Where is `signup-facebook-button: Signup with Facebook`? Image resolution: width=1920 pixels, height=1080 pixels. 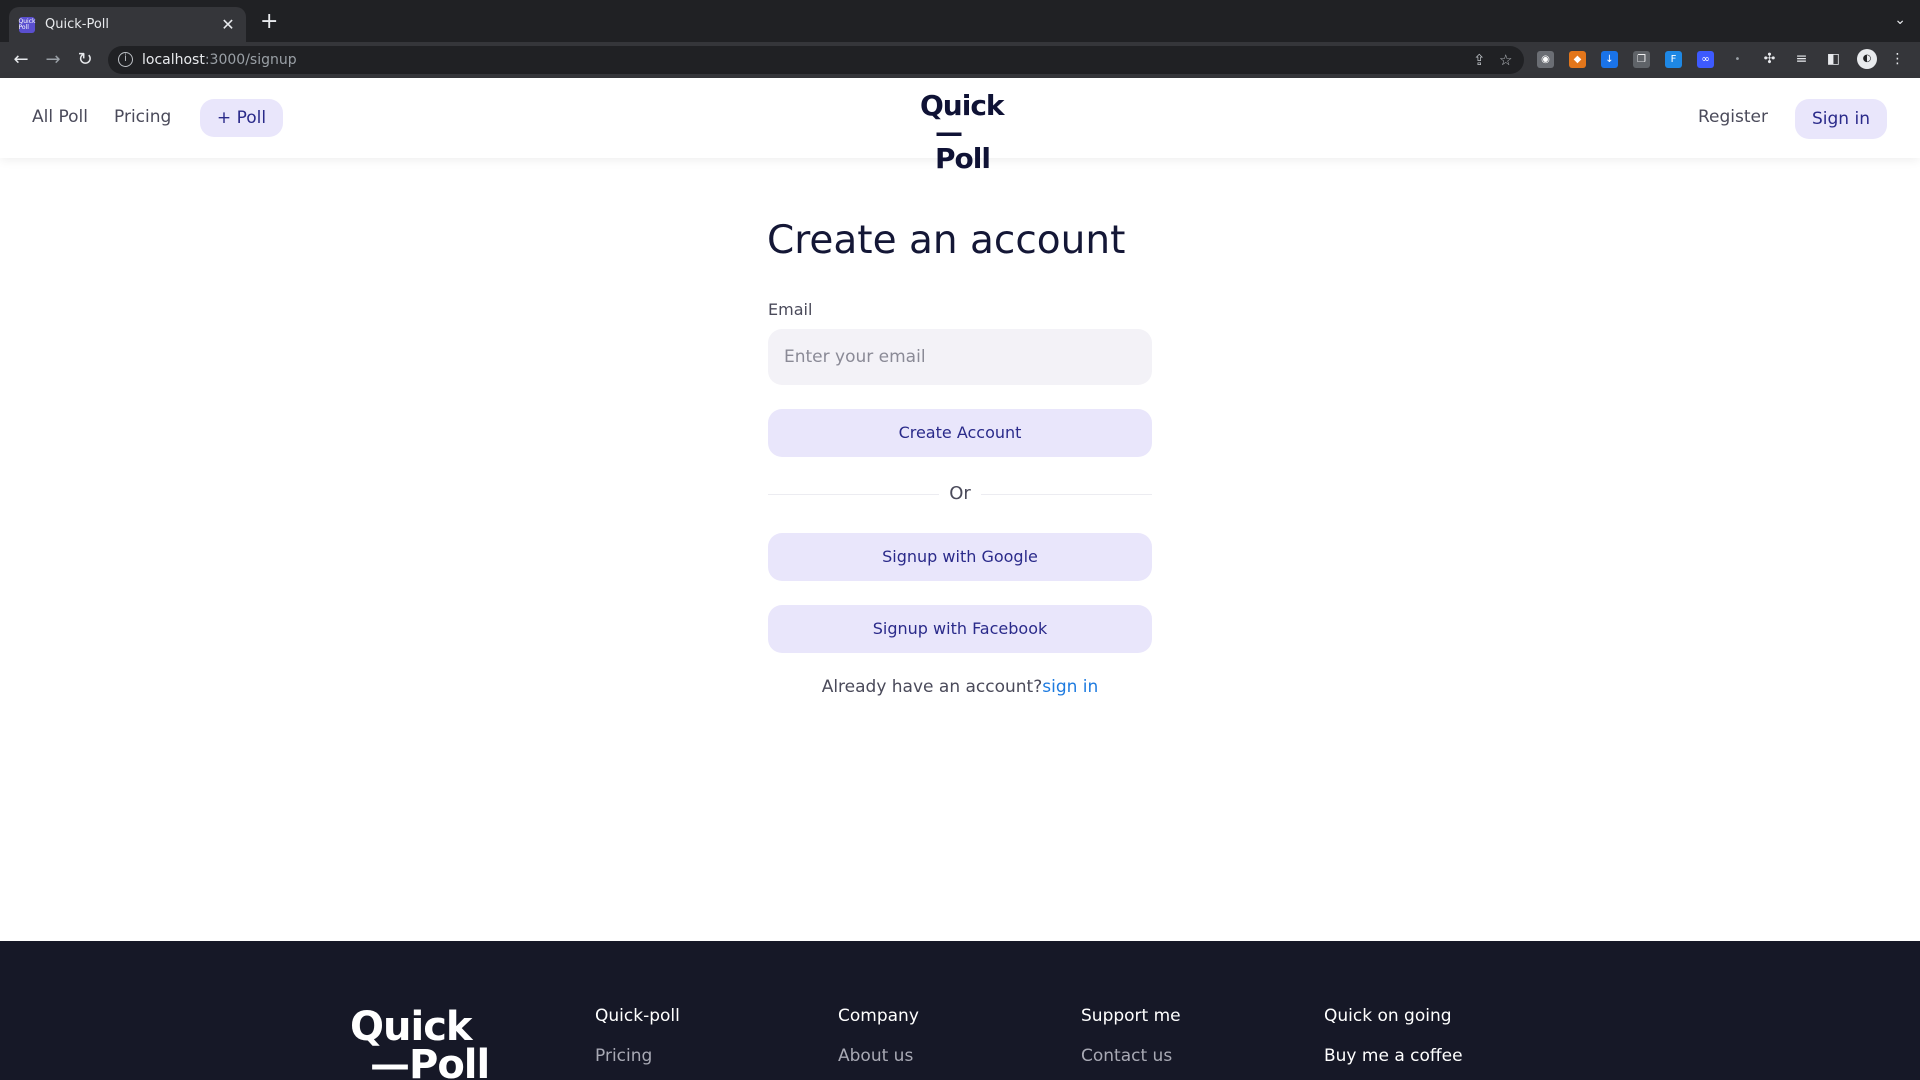 signup-facebook-button: Signup with Facebook is located at coordinates (960, 629).